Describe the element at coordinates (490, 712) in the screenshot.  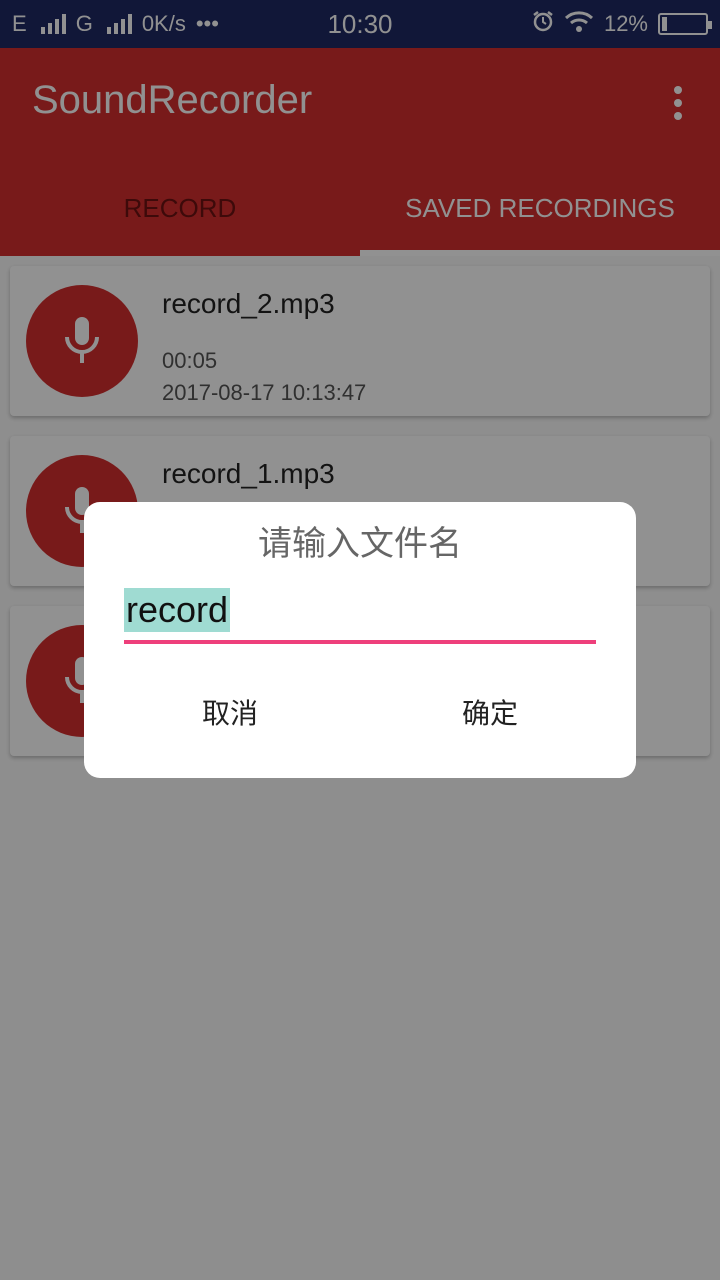
I see `ok-button: 确定` at that location.